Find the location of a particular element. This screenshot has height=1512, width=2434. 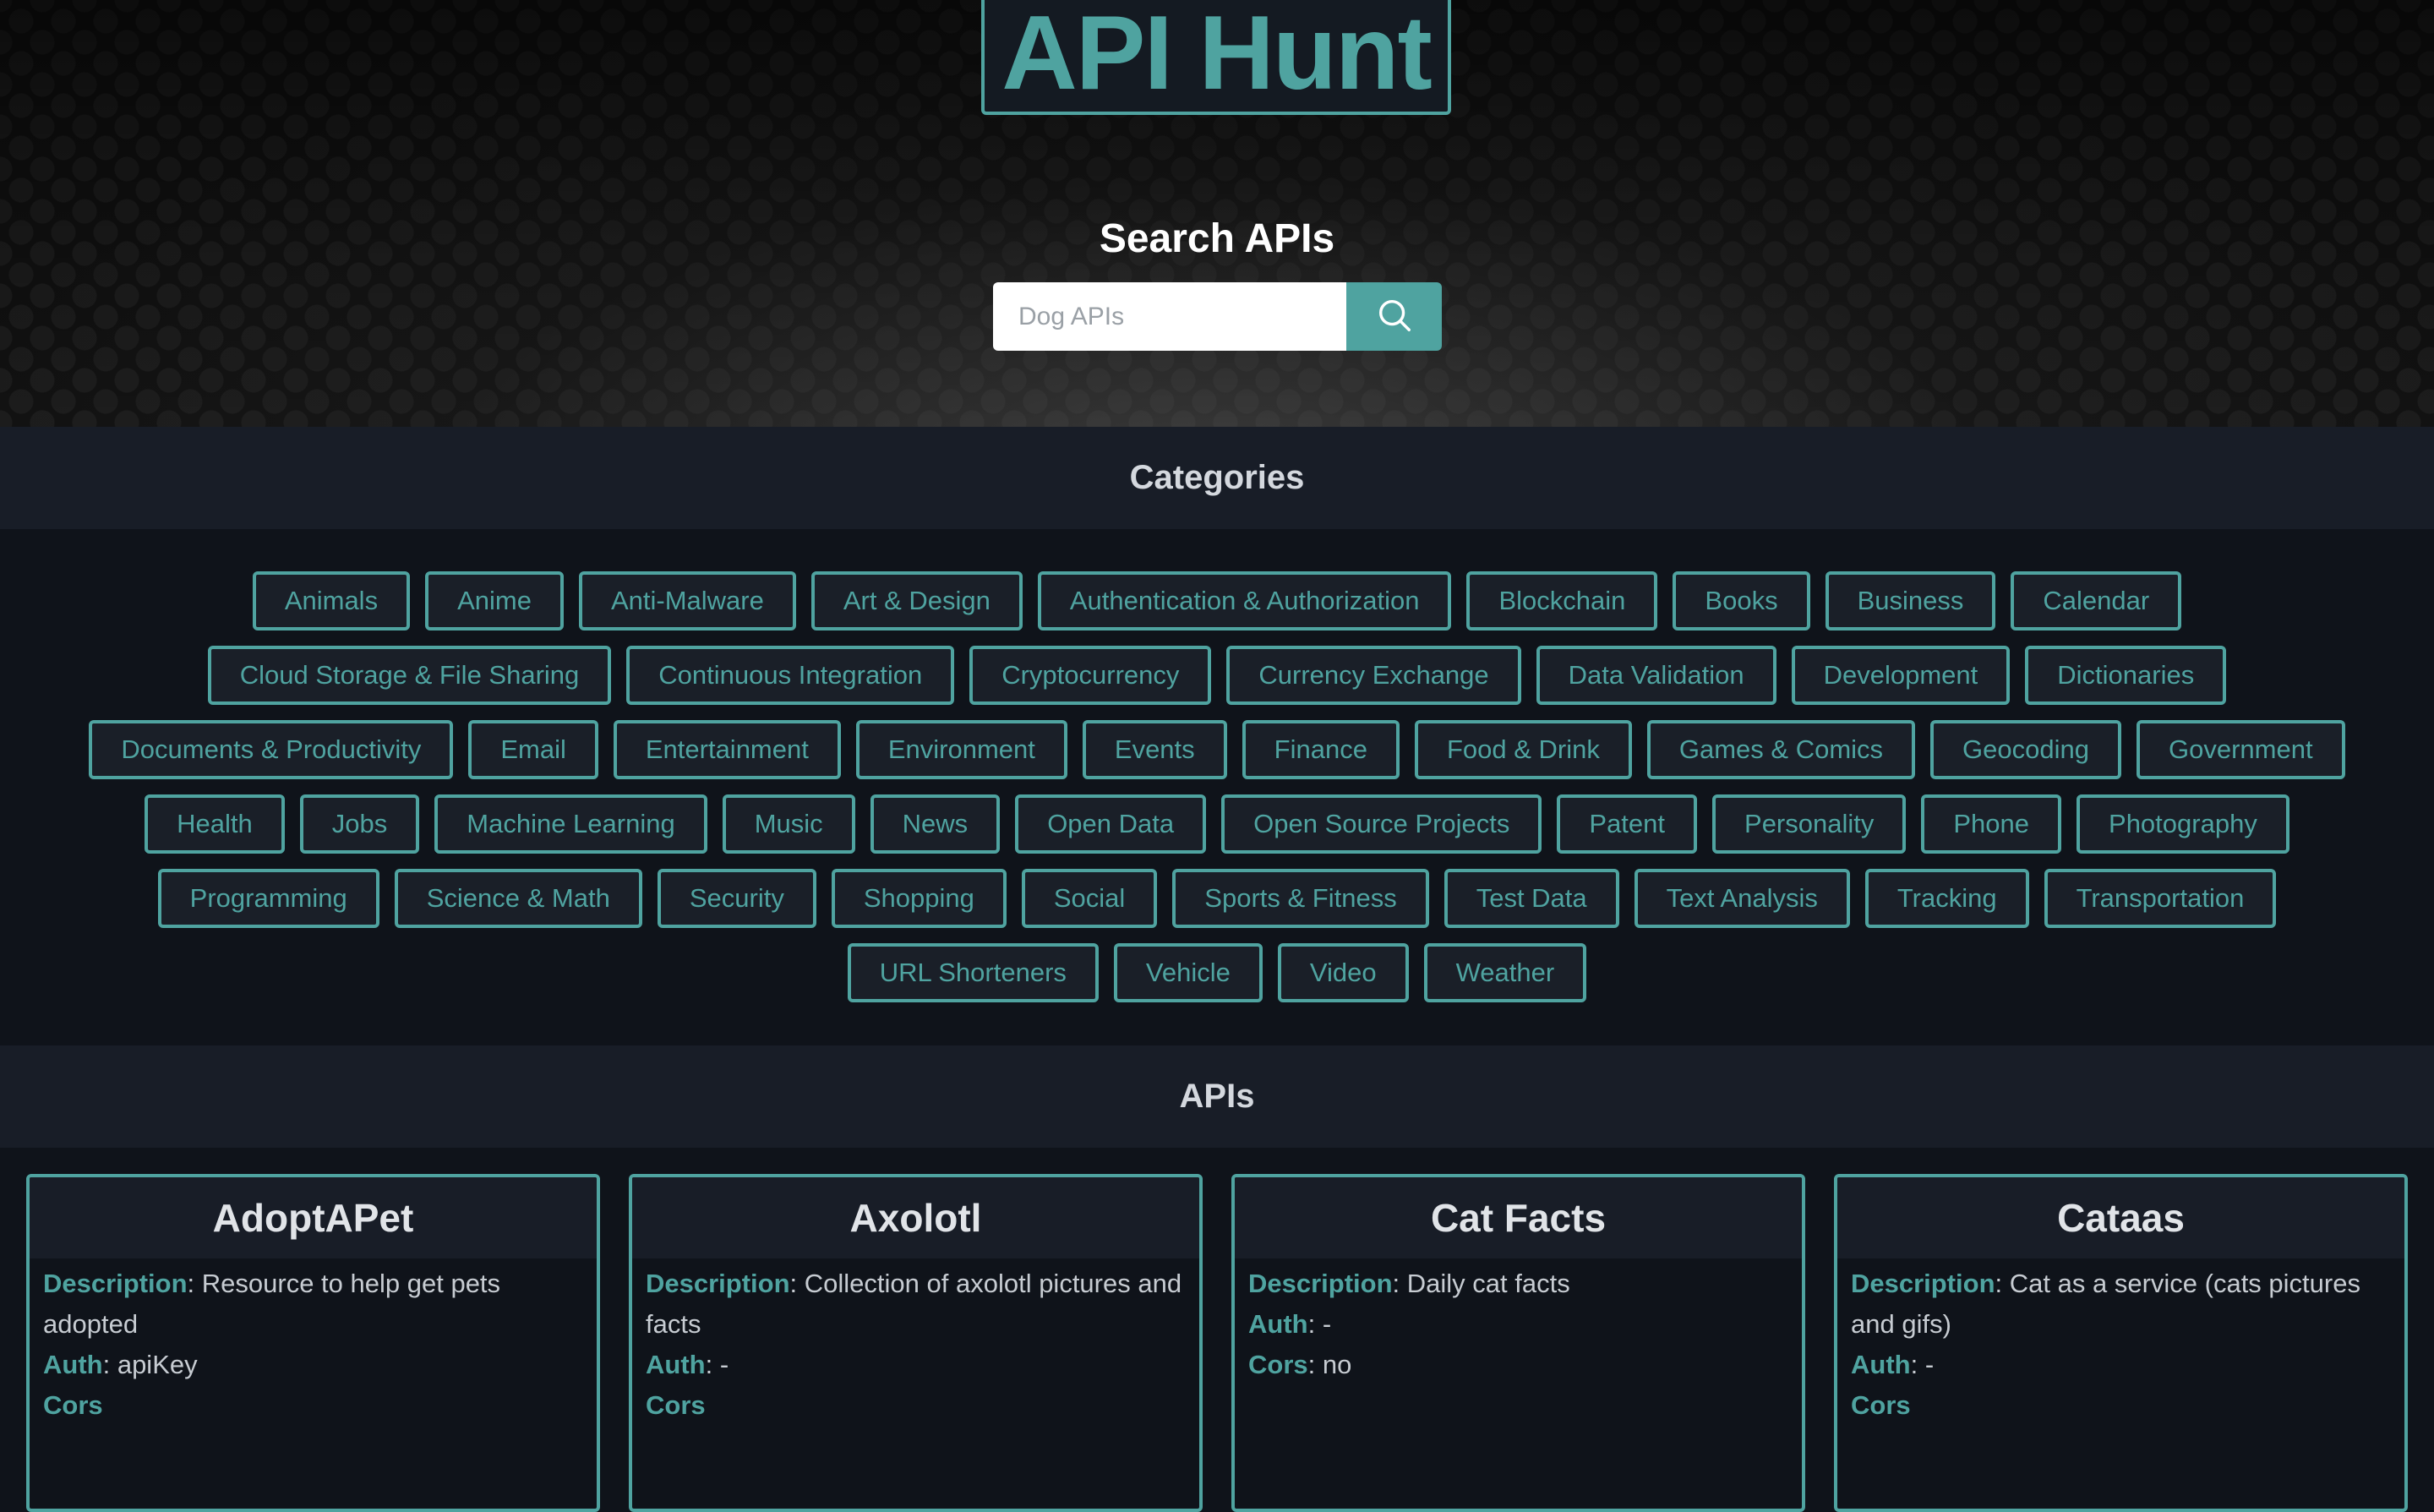

category-chip: Anime is located at coordinates (494, 600).